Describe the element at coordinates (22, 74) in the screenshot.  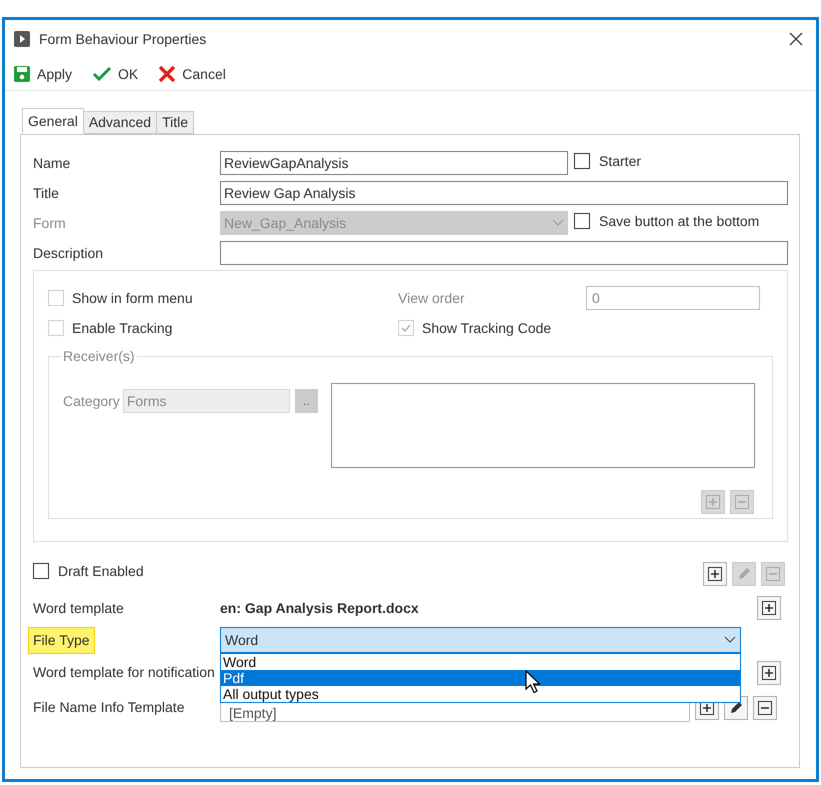
I see `save-icon` at that location.